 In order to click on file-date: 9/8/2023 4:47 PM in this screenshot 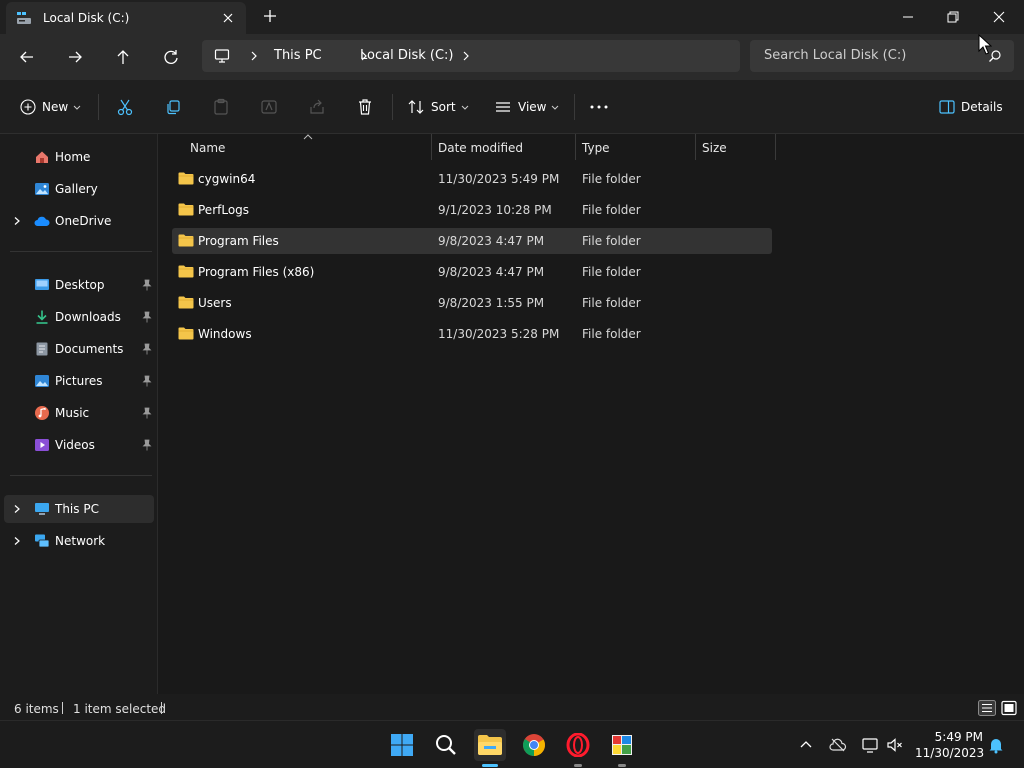, I will do `click(491, 241)`.